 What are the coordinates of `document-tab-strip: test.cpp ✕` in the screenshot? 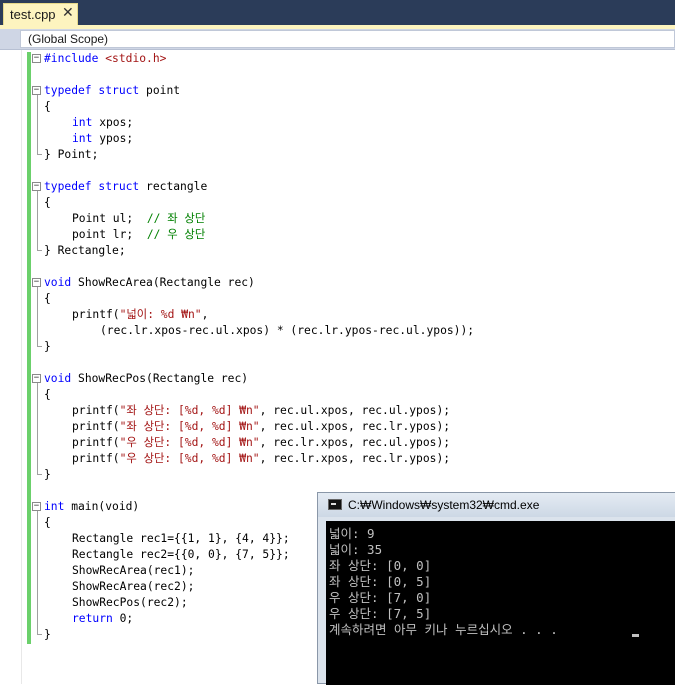 It's located at (337, 12).